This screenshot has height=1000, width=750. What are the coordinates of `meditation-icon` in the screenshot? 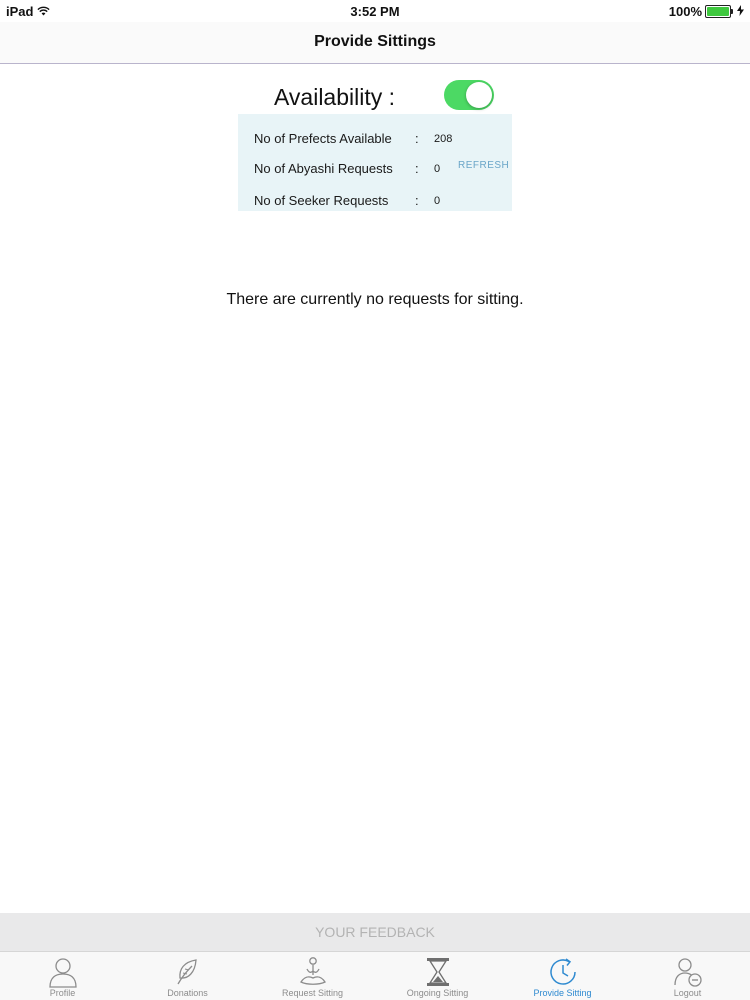 It's located at (312, 971).